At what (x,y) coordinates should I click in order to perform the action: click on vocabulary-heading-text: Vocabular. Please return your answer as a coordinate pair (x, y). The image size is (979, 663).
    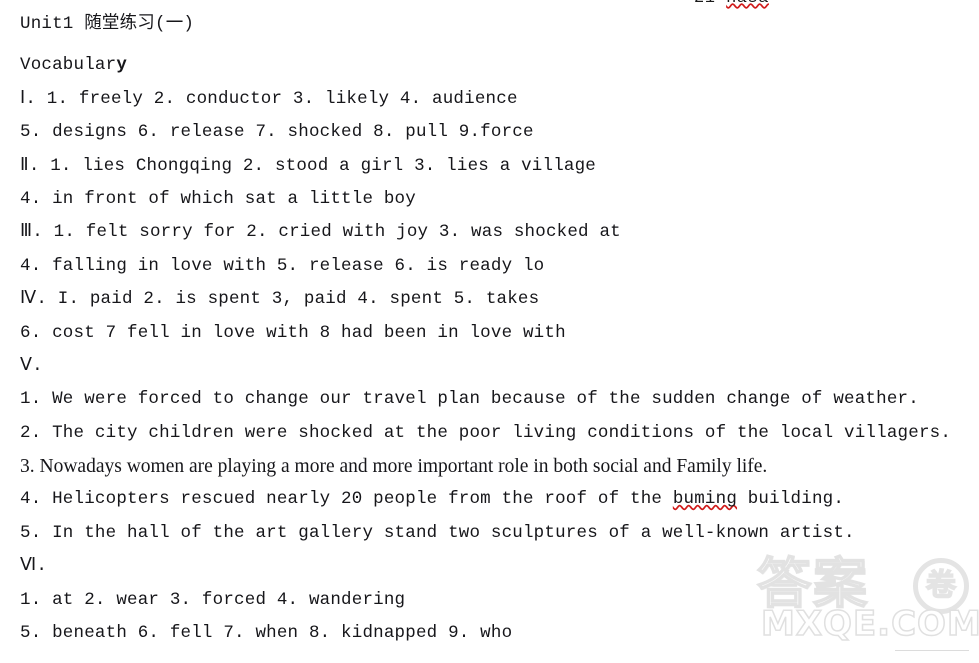
    Looking at the image, I should click on (68, 65).